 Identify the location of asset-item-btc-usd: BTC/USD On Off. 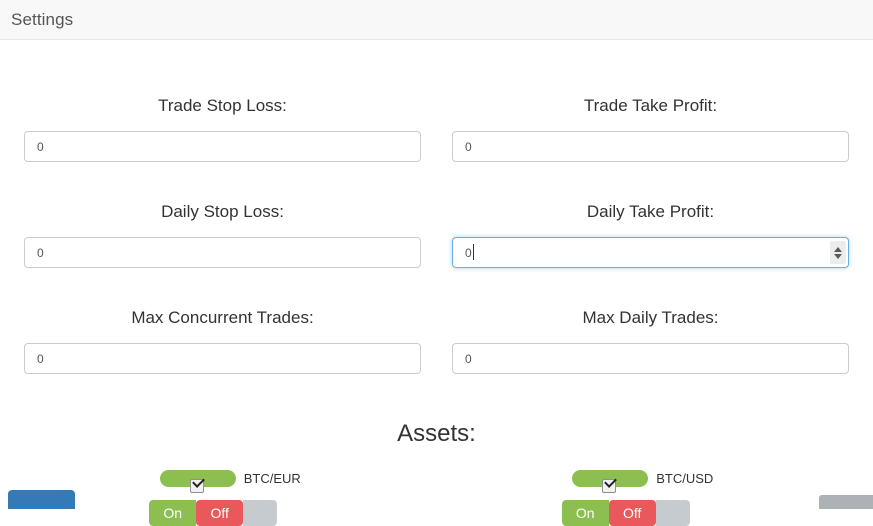
(643, 498).